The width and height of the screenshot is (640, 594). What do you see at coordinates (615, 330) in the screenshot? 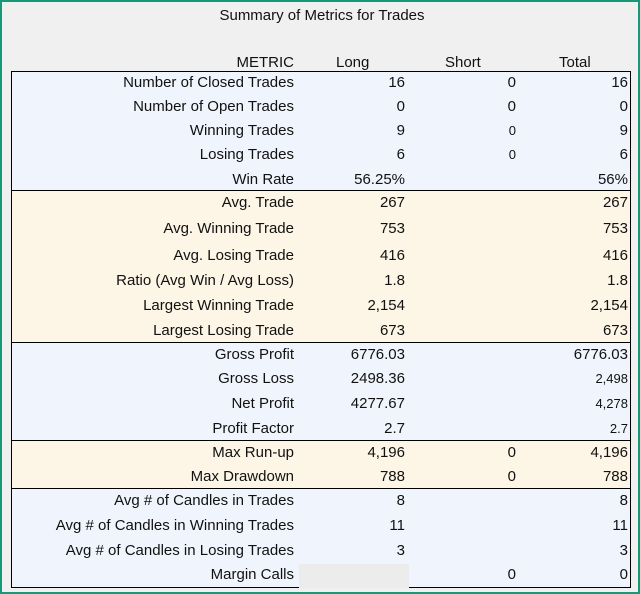
I see `total-value: 673` at bounding box center [615, 330].